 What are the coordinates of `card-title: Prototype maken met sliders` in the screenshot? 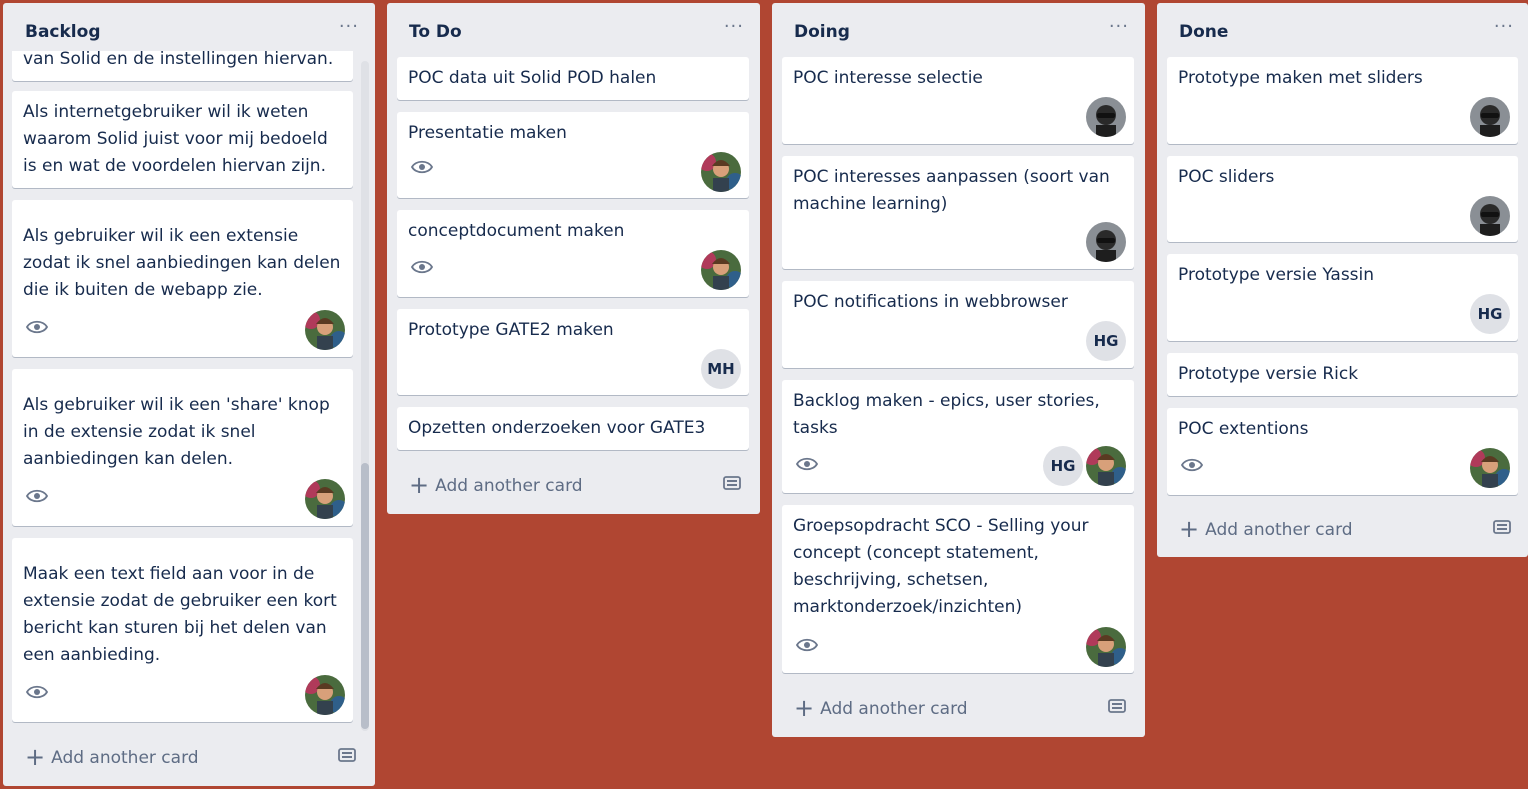 It's located at (1300, 78).